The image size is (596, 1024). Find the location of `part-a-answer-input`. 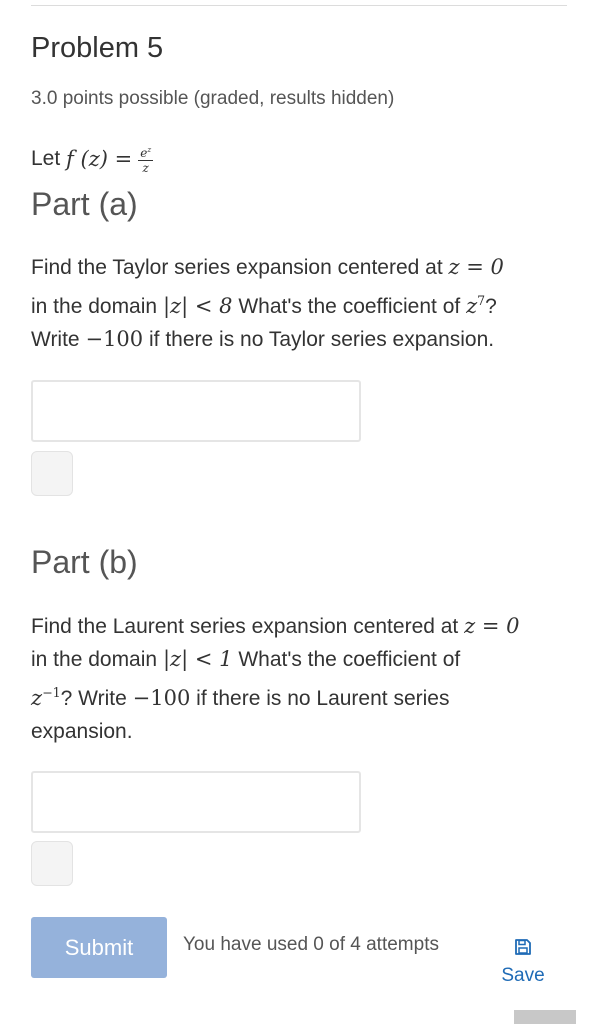

part-a-answer-input is located at coordinates (196, 411).